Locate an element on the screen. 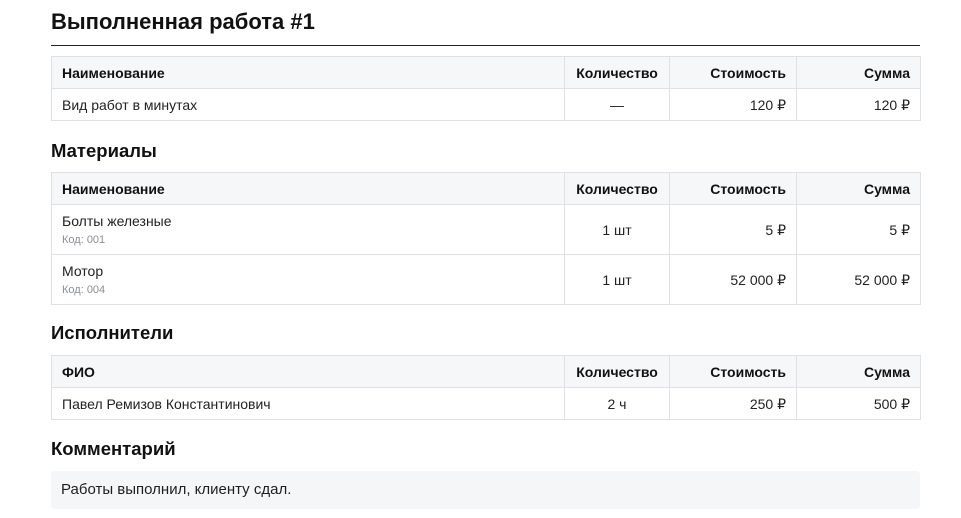 The image size is (961, 518). material-sum-cell: 52 000 ₽ is located at coordinates (858, 279).